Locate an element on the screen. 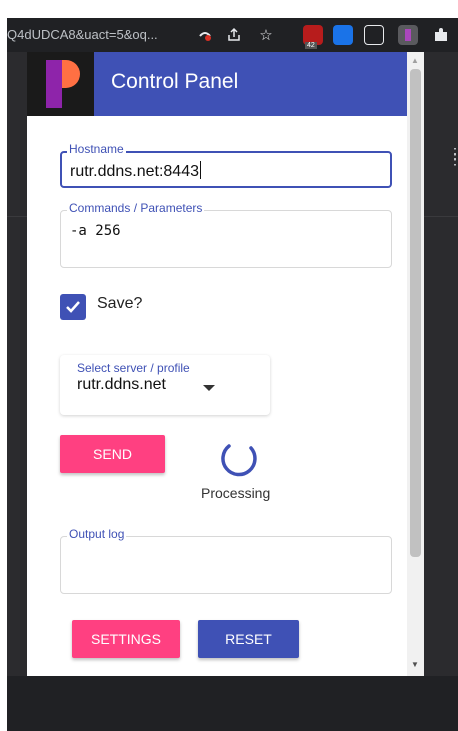  scroll-down-icon: ▼ is located at coordinates (415, 664).